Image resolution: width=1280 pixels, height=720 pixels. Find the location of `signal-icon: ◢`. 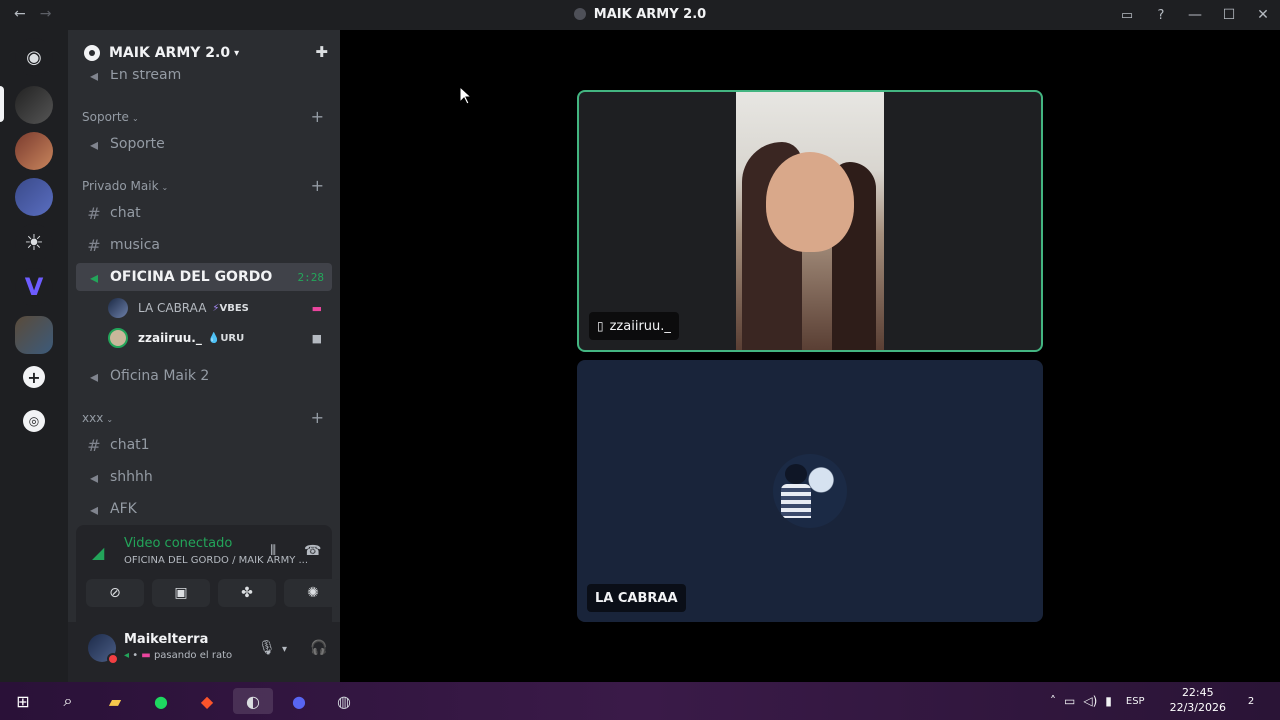

signal-icon: ◢ is located at coordinates (98, 552).